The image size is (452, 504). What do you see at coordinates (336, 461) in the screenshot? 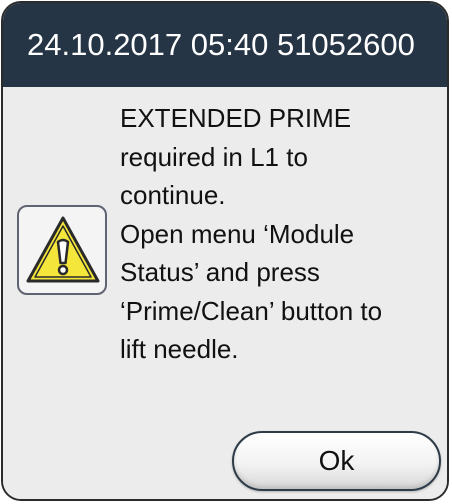
I see `ok-button: Ok` at bounding box center [336, 461].